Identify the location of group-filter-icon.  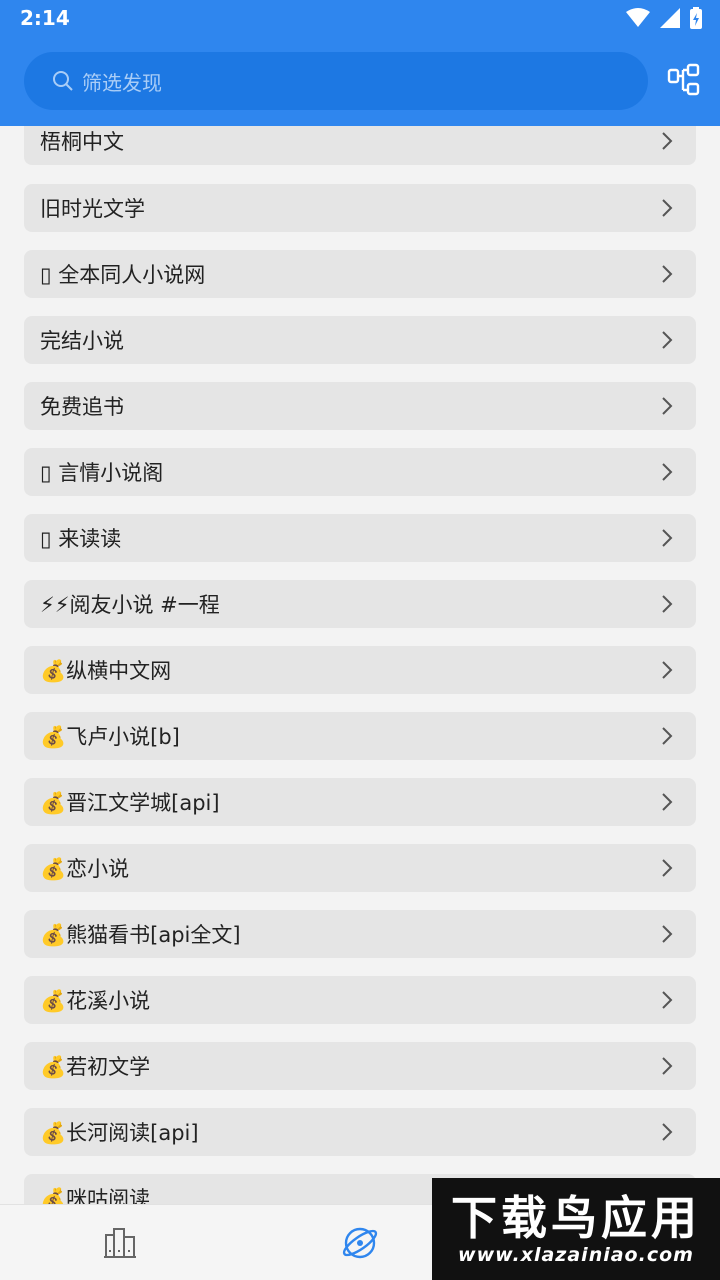
(684, 80).